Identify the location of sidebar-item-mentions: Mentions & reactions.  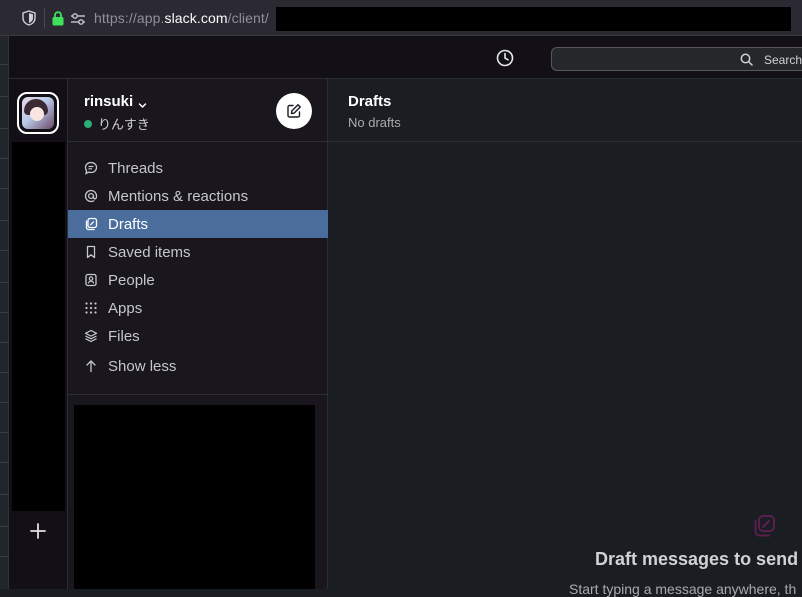
(198, 196).